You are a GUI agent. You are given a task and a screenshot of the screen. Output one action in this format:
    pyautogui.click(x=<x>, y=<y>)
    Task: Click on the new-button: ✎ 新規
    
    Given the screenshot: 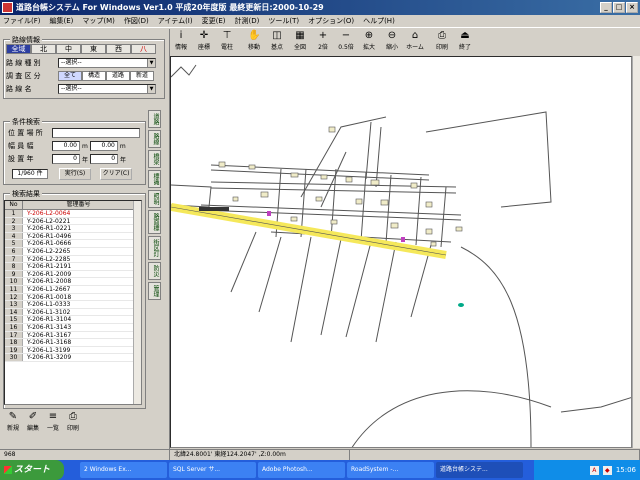 What is the action you would take?
    pyautogui.click(x=13, y=422)
    